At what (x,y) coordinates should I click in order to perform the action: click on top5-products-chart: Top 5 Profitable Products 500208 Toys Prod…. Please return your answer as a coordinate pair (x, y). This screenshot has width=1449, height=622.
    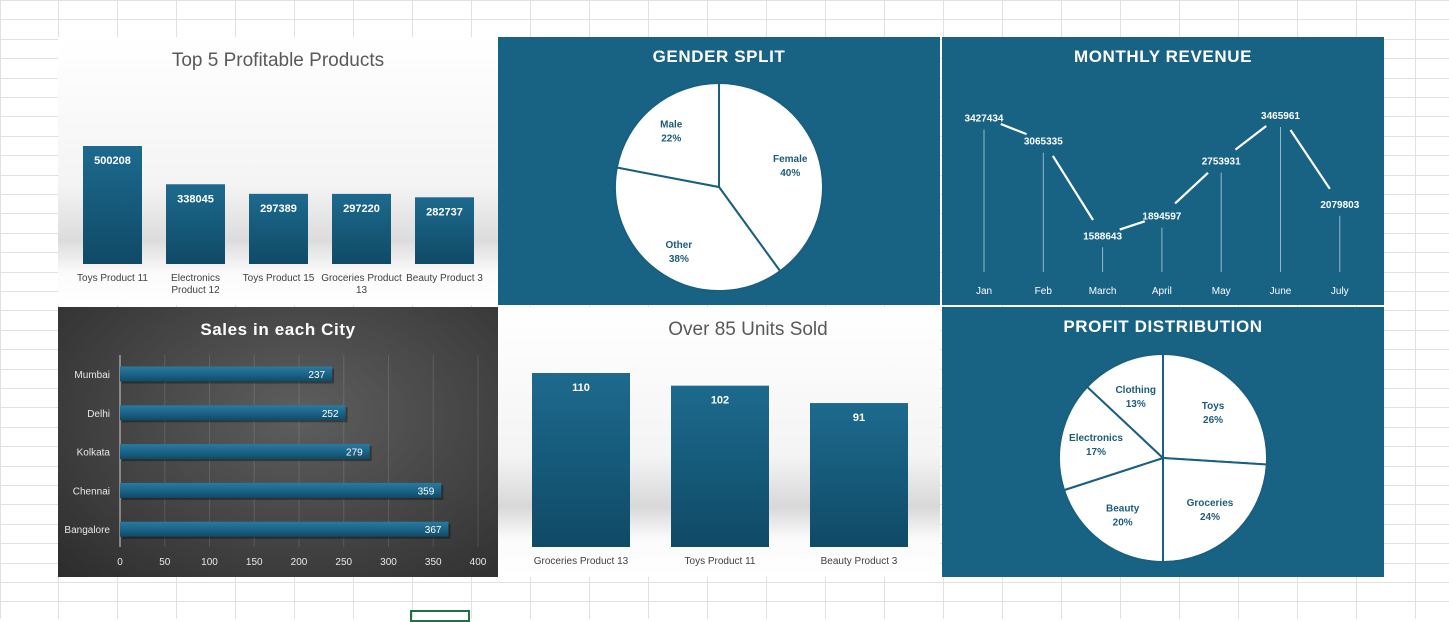
    Looking at the image, I should click on (278, 171).